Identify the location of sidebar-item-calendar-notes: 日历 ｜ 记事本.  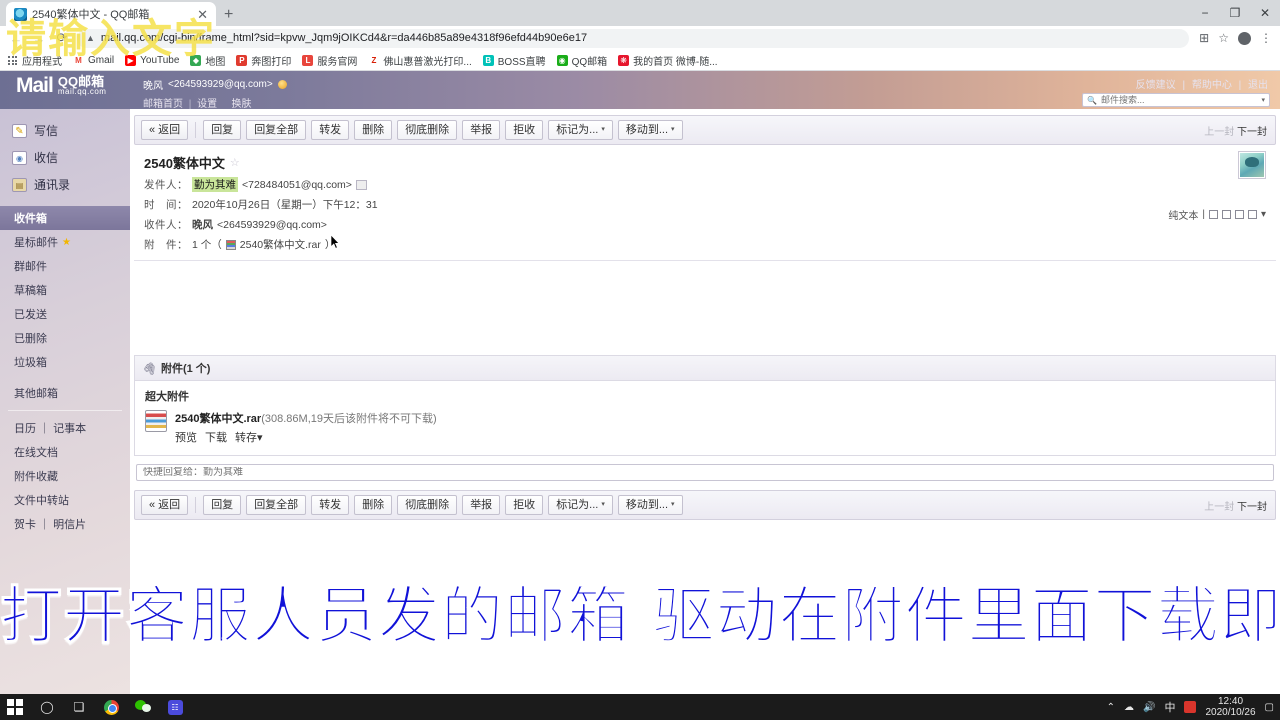
(65, 428).